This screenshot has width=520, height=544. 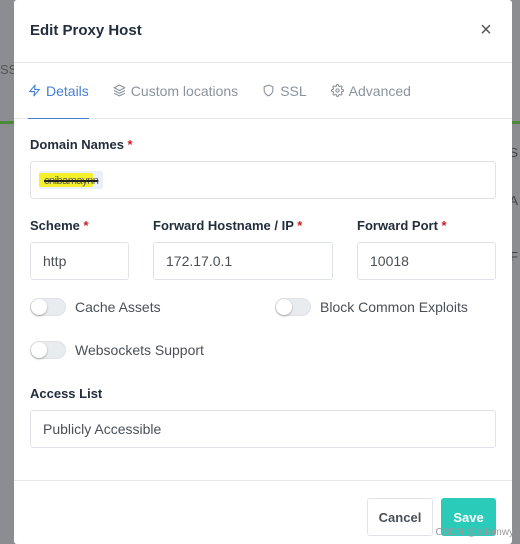 I want to click on label-text: Domain Names, so click(x=77, y=144).